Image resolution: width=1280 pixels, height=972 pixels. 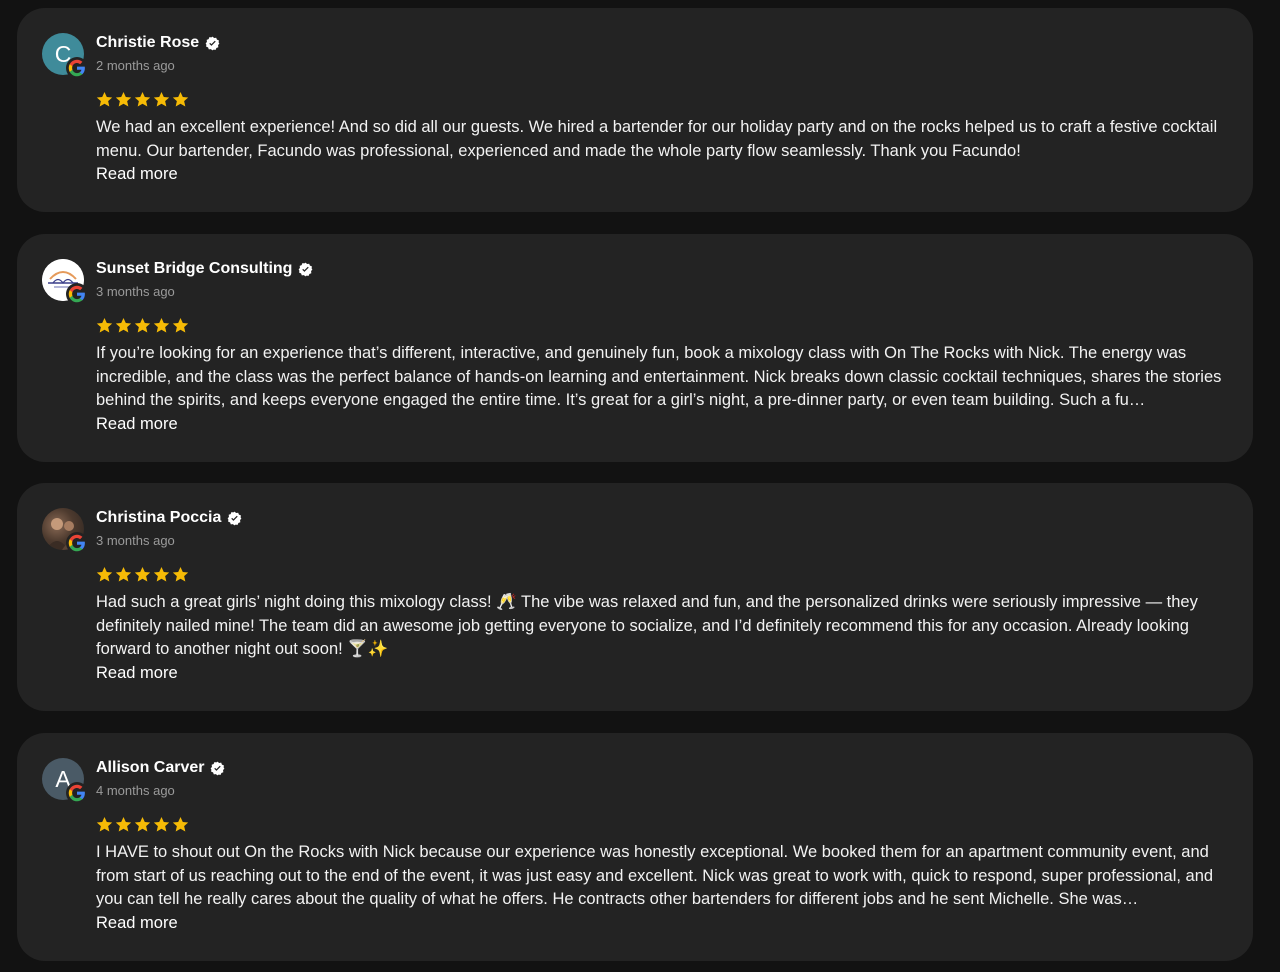 What do you see at coordinates (150, 768) in the screenshot?
I see `reviewer-name: Allison Carver` at bounding box center [150, 768].